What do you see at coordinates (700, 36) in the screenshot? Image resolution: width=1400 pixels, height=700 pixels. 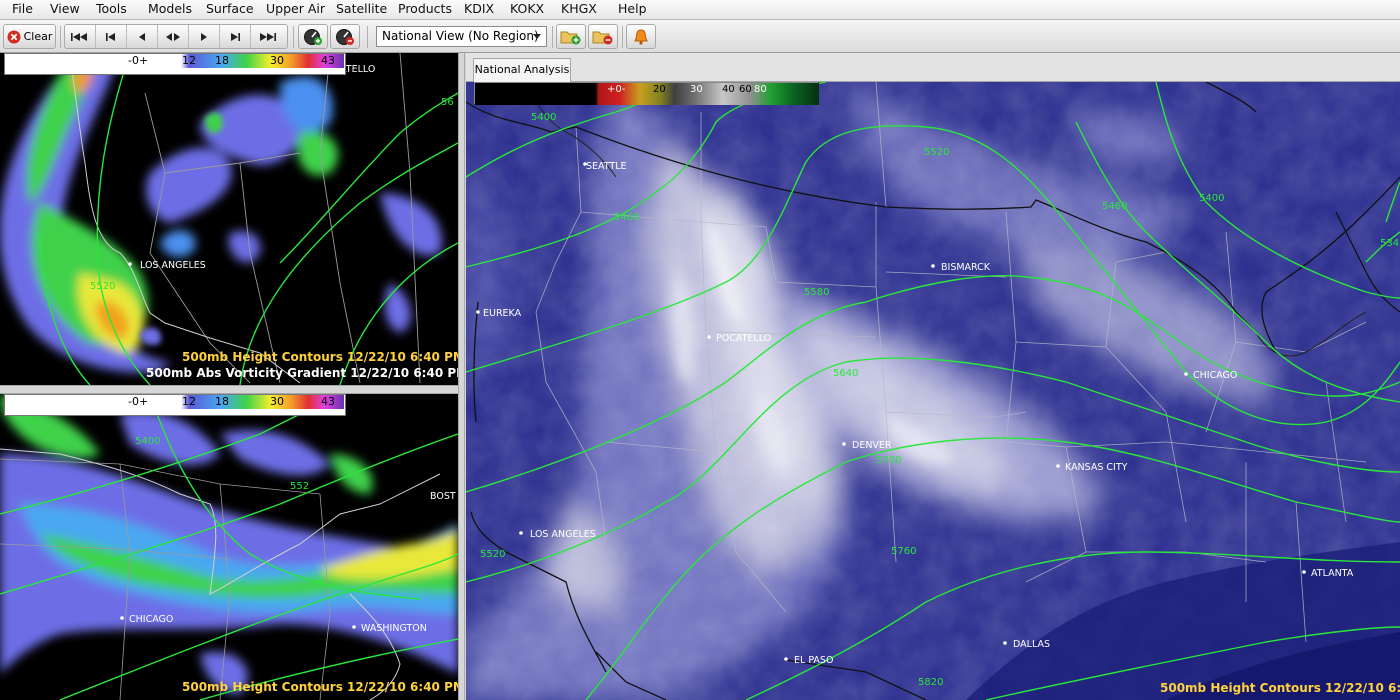 I see `toolbar: Clear National View (No Region)` at bounding box center [700, 36].